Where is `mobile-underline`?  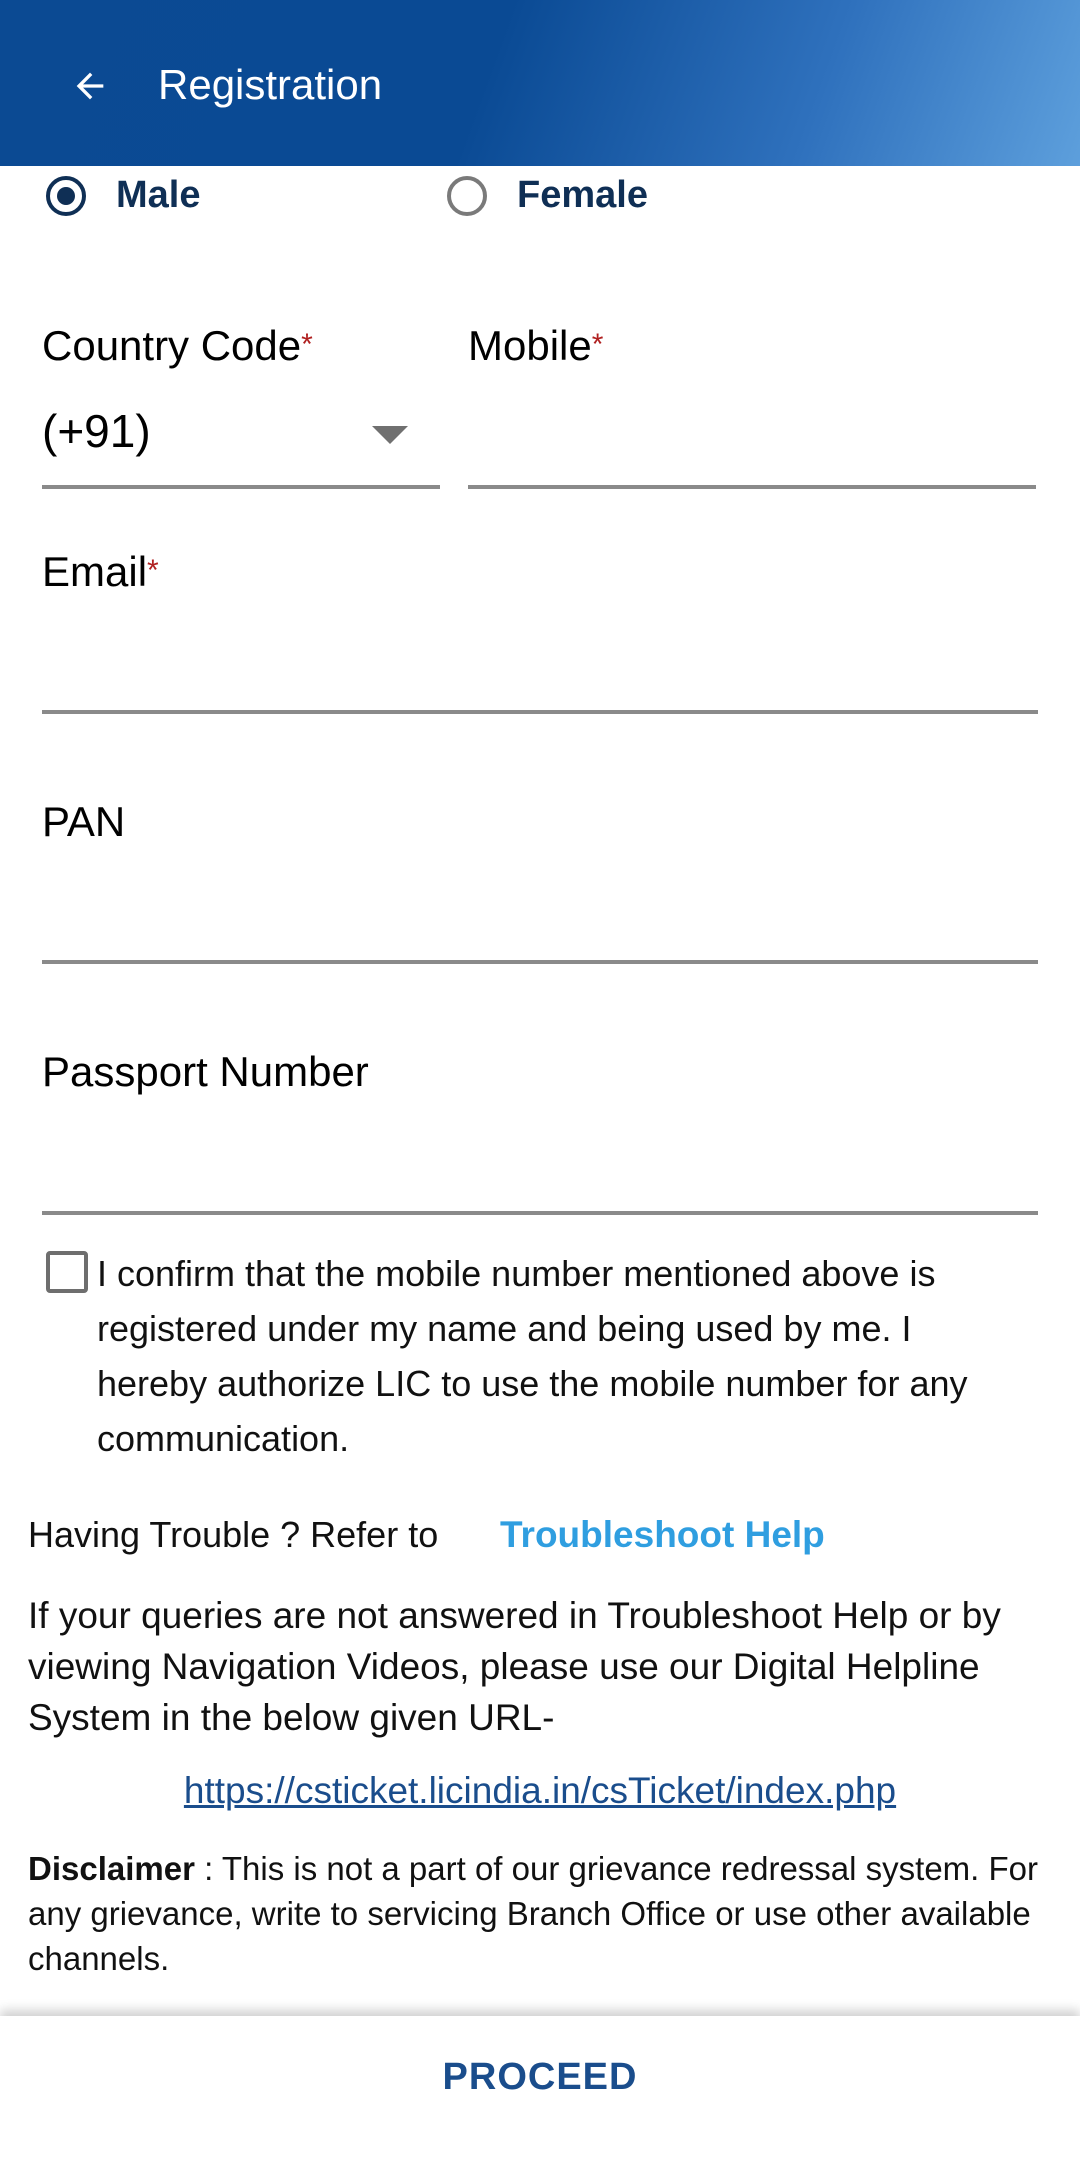 mobile-underline is located at coordinates (752, 487).